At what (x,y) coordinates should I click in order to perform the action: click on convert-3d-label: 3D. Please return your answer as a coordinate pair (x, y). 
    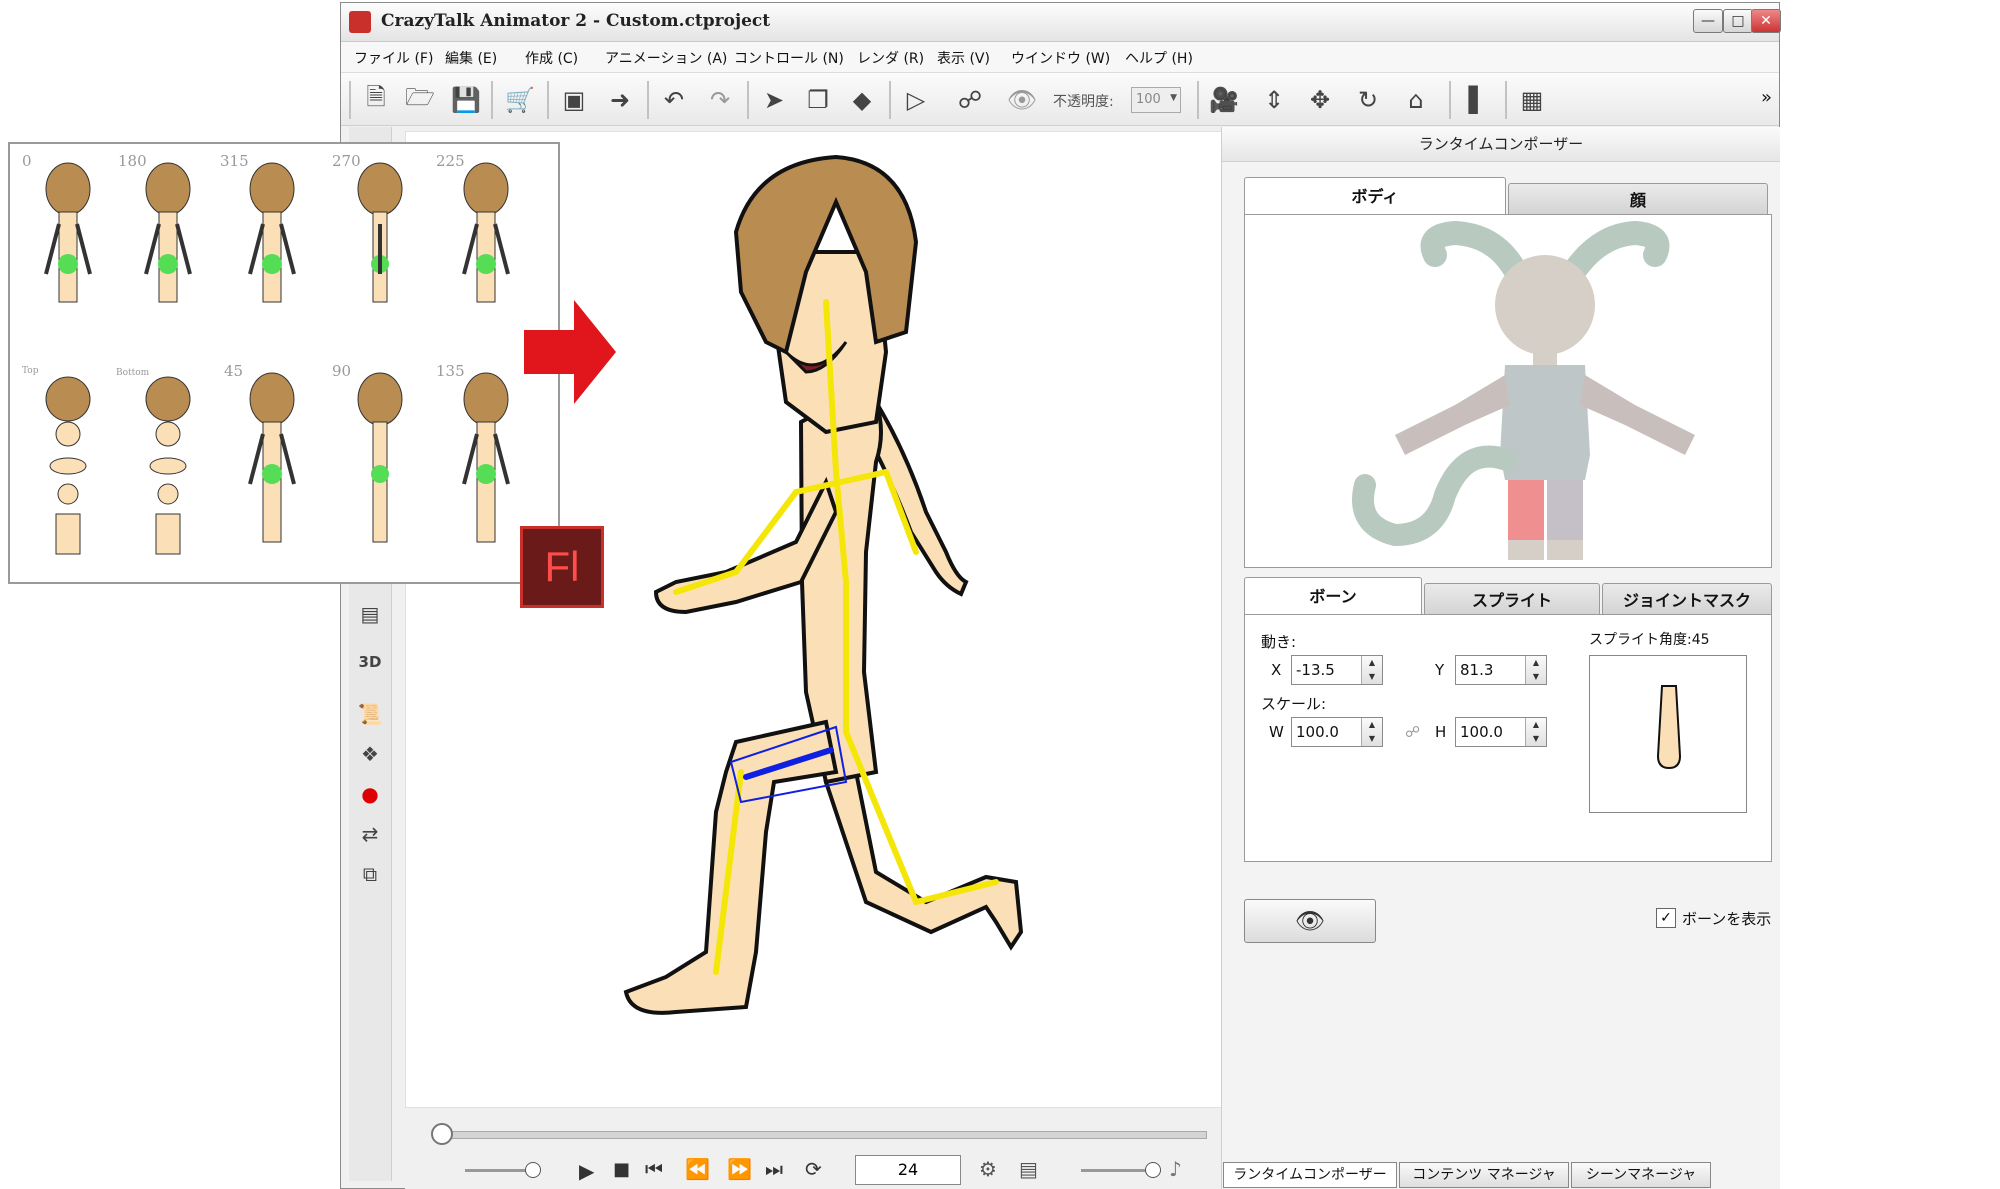
    Looking at the image, I should click on (370, 662).